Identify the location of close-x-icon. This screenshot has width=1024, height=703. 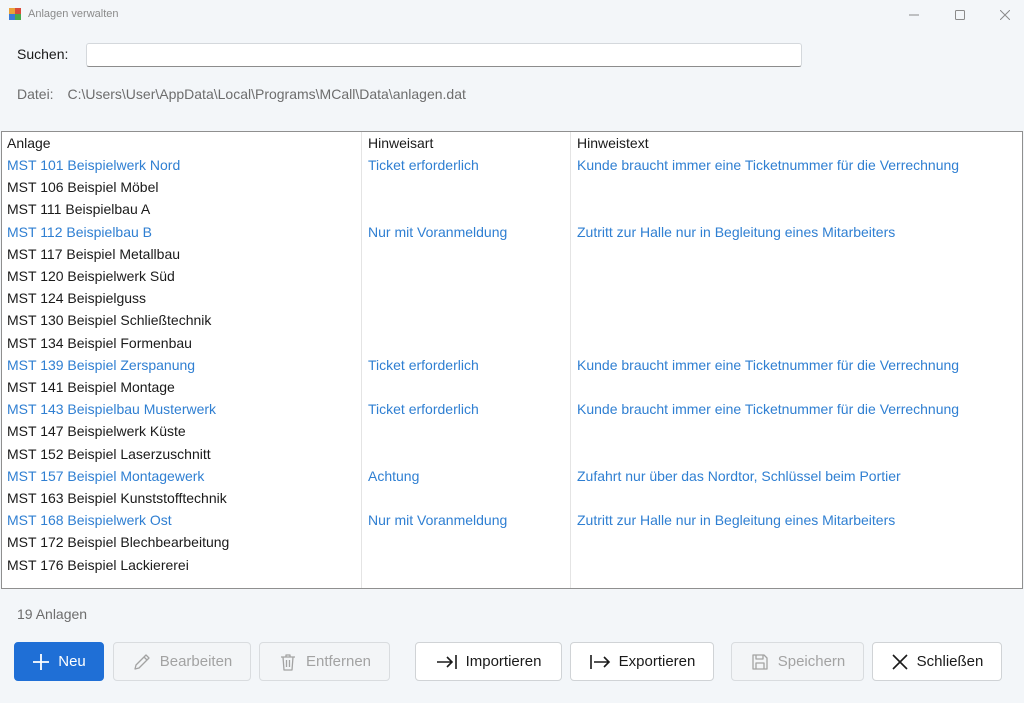
(900, 661).